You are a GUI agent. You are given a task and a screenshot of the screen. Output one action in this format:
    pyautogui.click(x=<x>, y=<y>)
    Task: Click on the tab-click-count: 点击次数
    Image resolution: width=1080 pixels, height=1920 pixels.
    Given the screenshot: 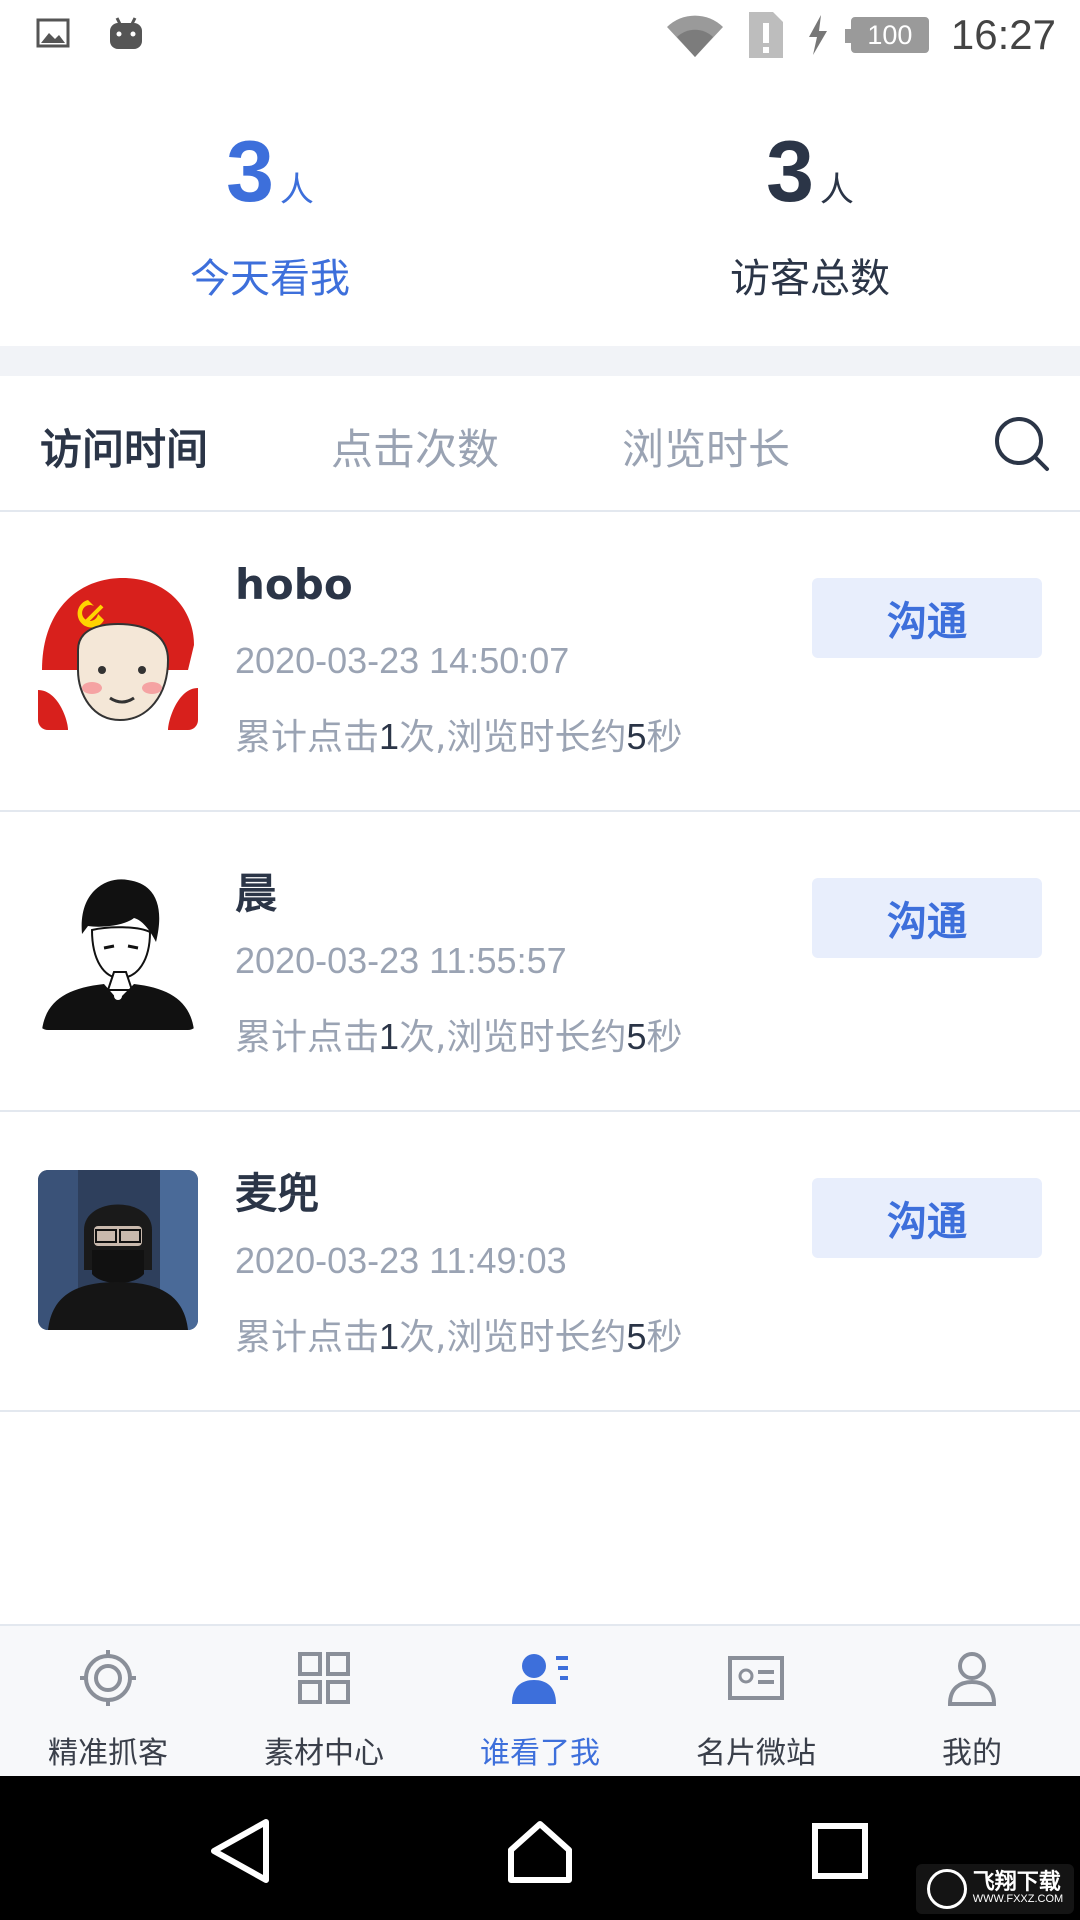 What is the action you would take?
    pyautogui.click(x=415, y=446)
    